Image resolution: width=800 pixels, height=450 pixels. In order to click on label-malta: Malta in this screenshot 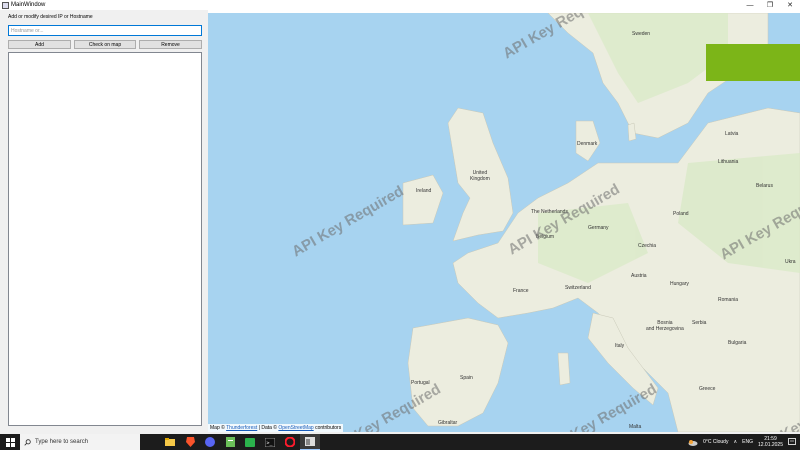, I will do `click(635, 427)`.